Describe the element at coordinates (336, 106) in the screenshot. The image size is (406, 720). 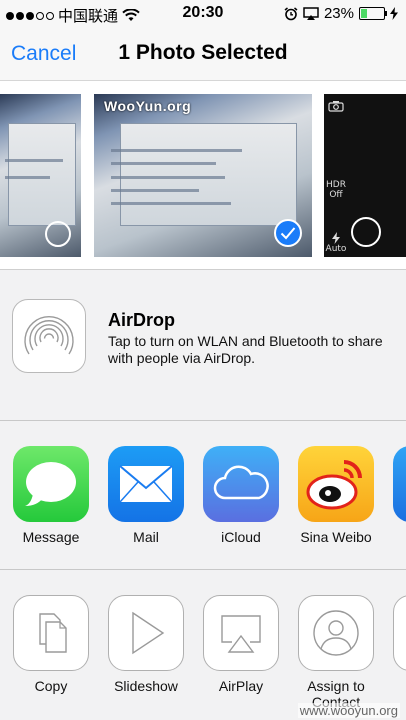
I see `camera-icon` at that location.